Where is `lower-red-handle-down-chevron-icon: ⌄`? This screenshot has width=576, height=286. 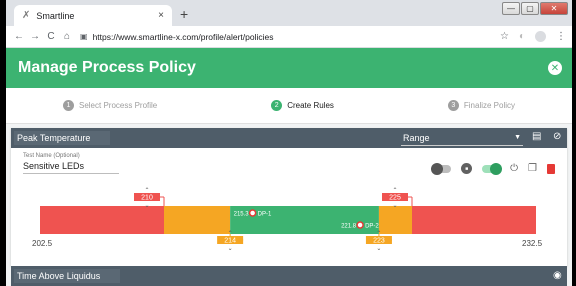
lower-red-handle-down-chevron-icon: ⌄ is located at coordinates (146, 206).